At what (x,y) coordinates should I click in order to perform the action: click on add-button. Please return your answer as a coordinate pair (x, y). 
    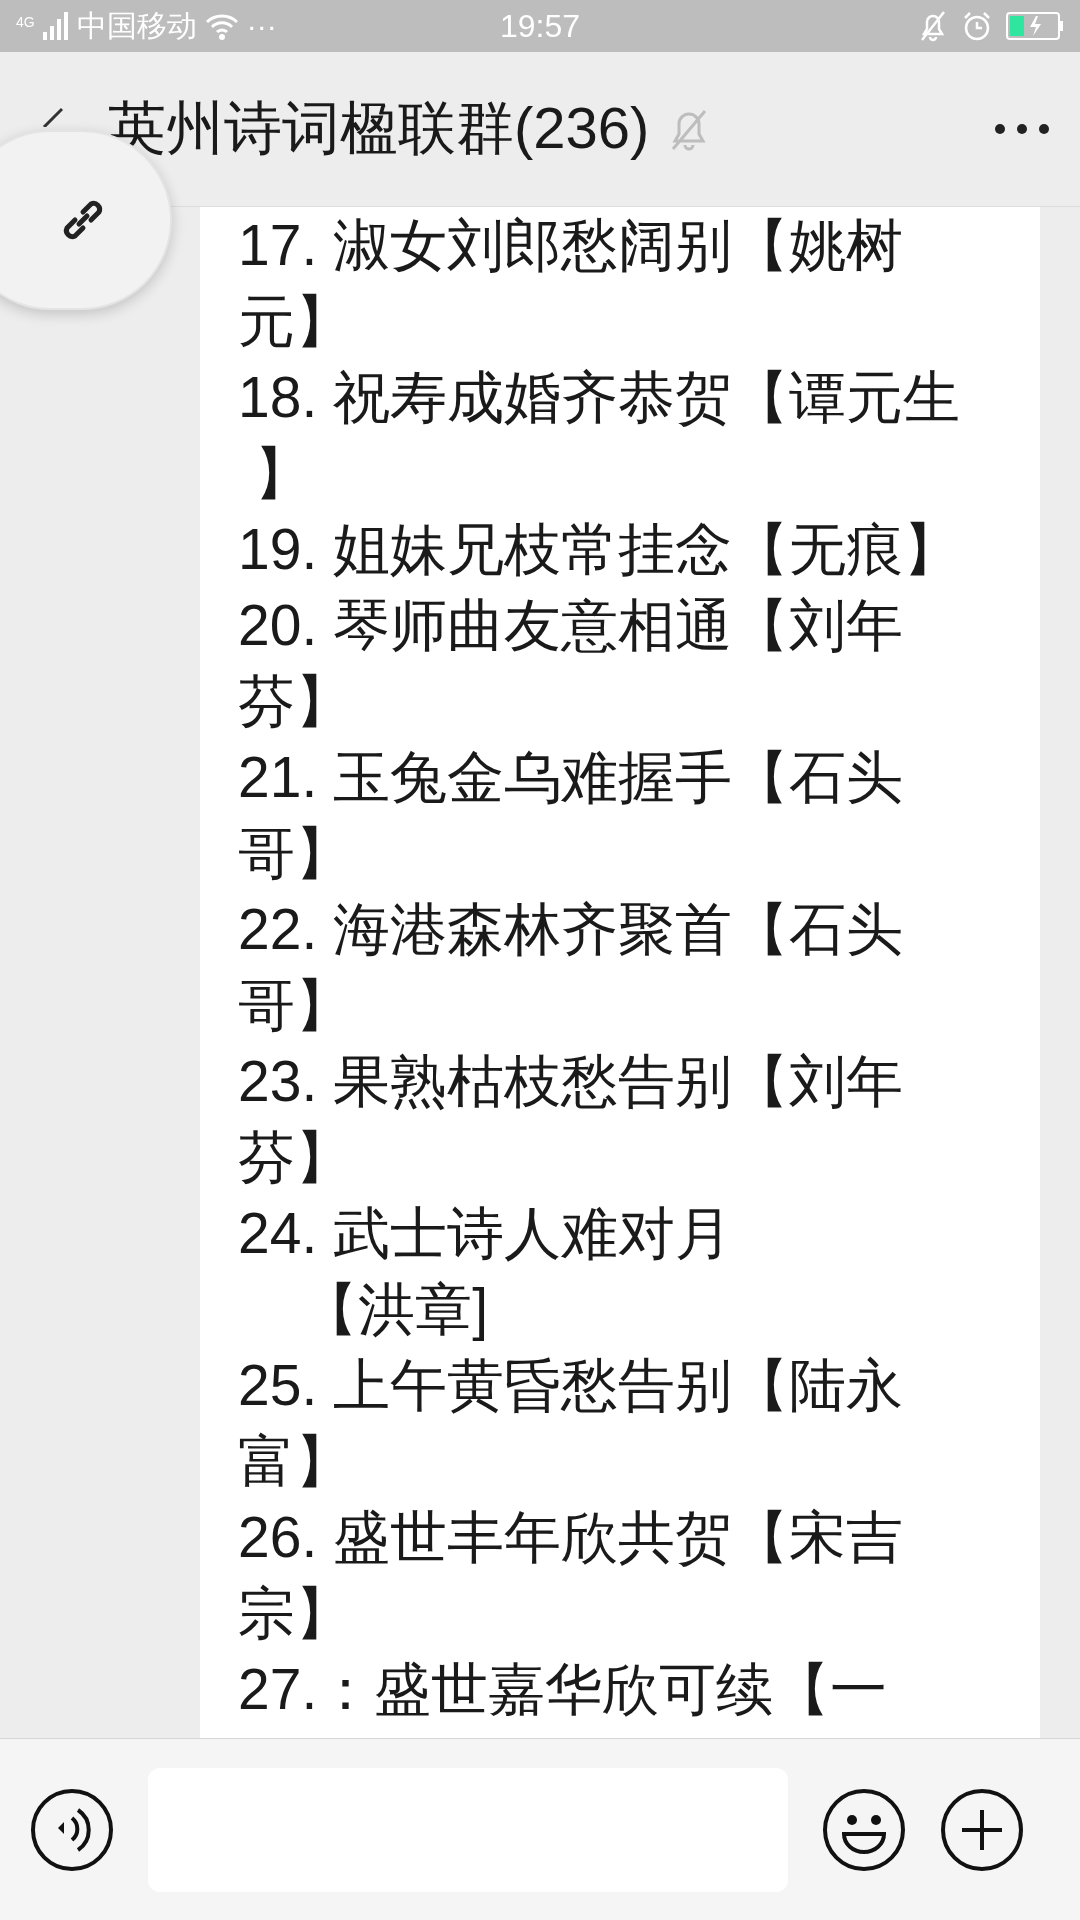
    Looking at the image, I should click on (982, 1829).